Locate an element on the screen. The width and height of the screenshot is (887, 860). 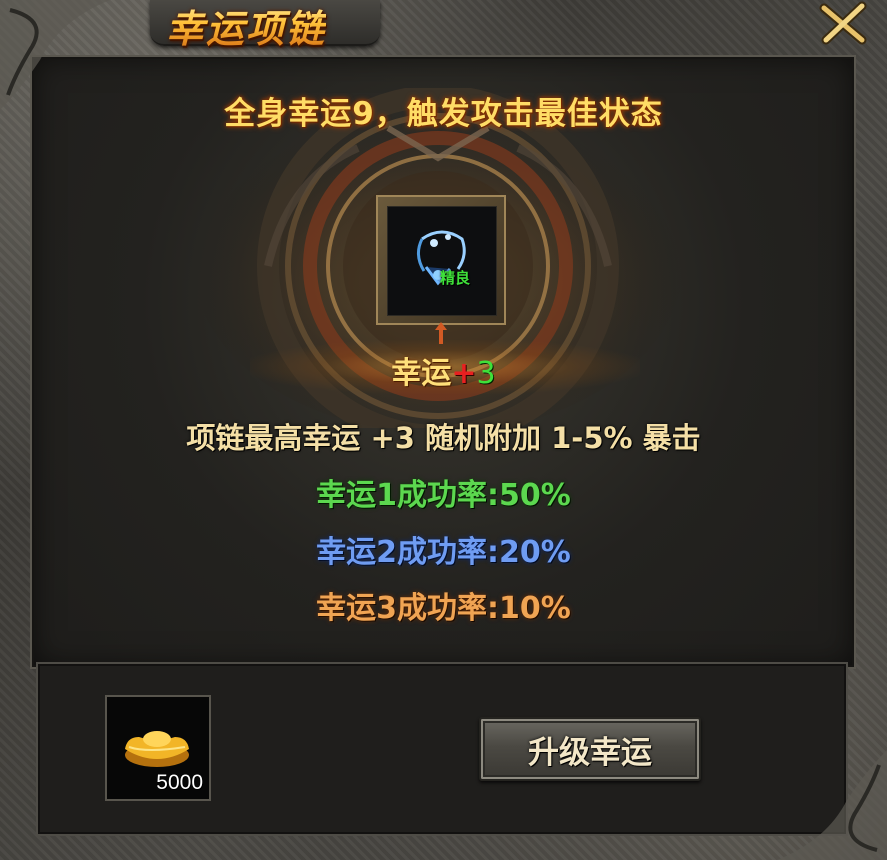
equipment-slot: 精良 is located at coordinates (441, 260).